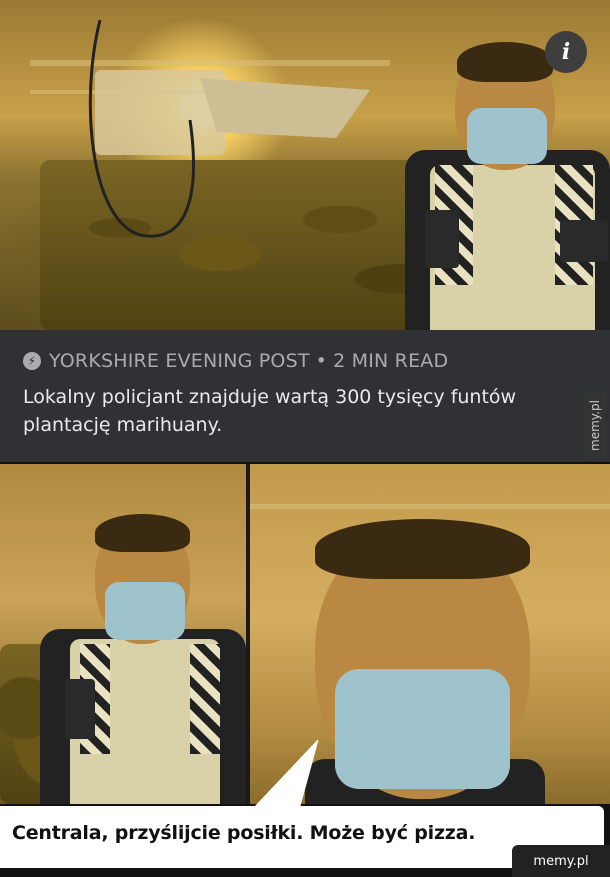  Describe the element at coordinates (141, 129) in the screenshot. I see `lamp-cable` at that location.